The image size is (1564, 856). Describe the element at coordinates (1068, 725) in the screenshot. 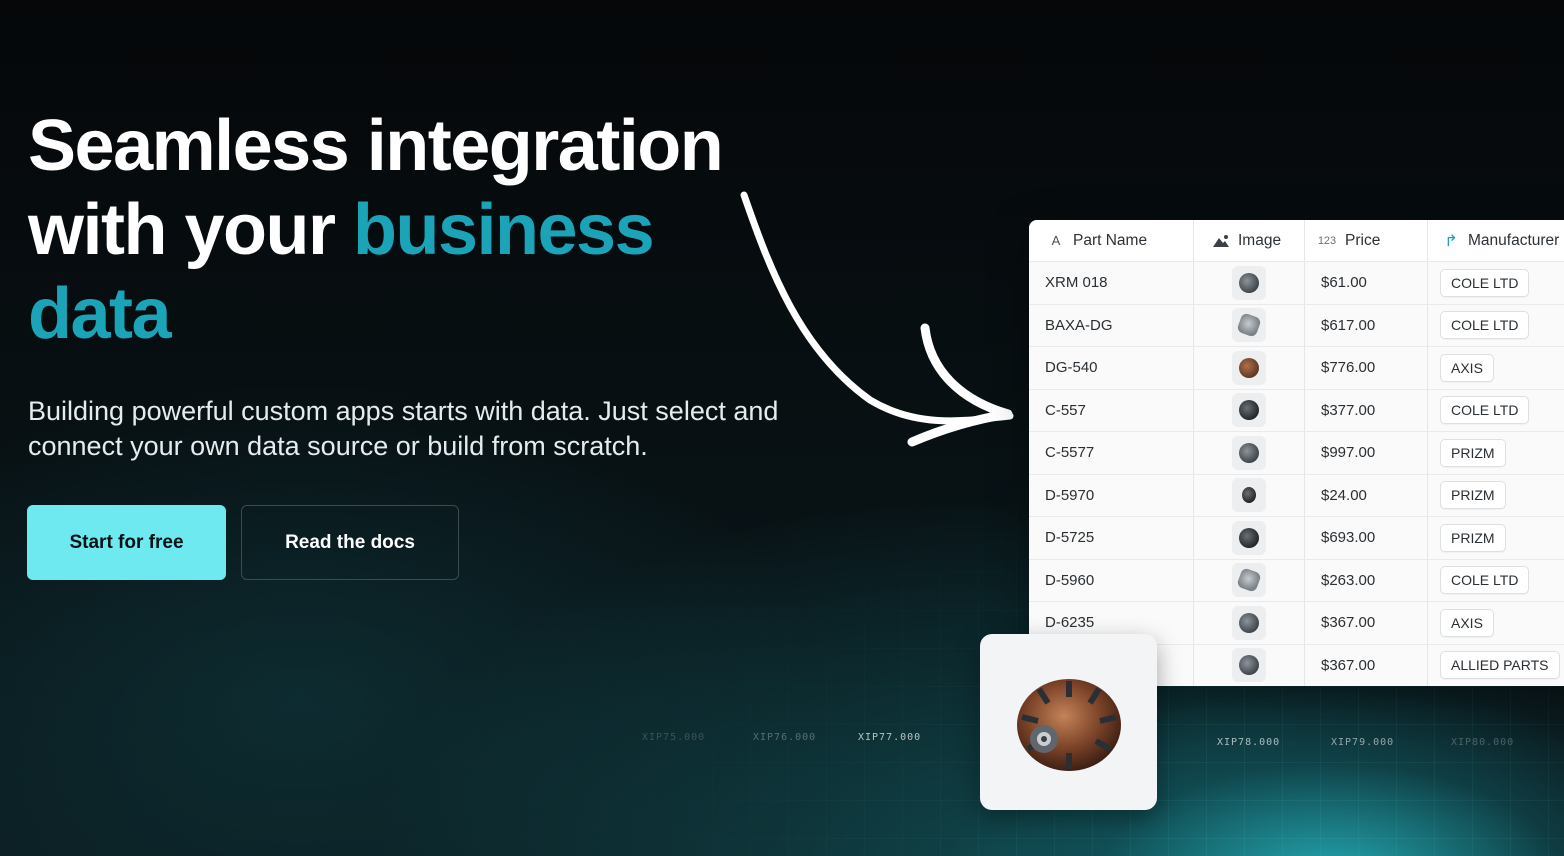

I see `copper-motor-rotor-icon` at that location.